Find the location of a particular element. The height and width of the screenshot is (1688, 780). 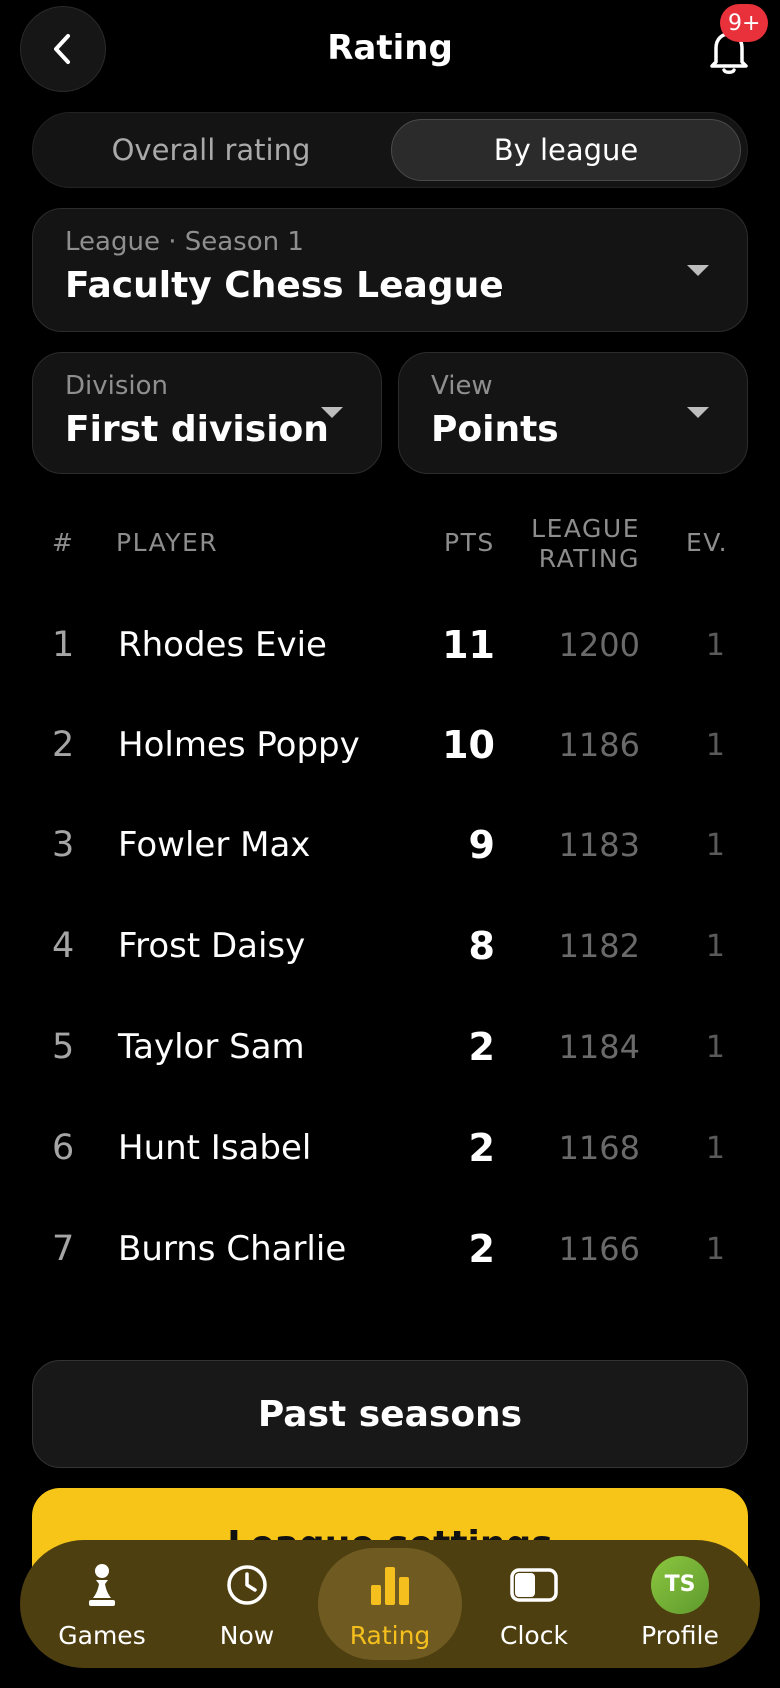

col-header-rank: # is located at coordinates (63, 542).